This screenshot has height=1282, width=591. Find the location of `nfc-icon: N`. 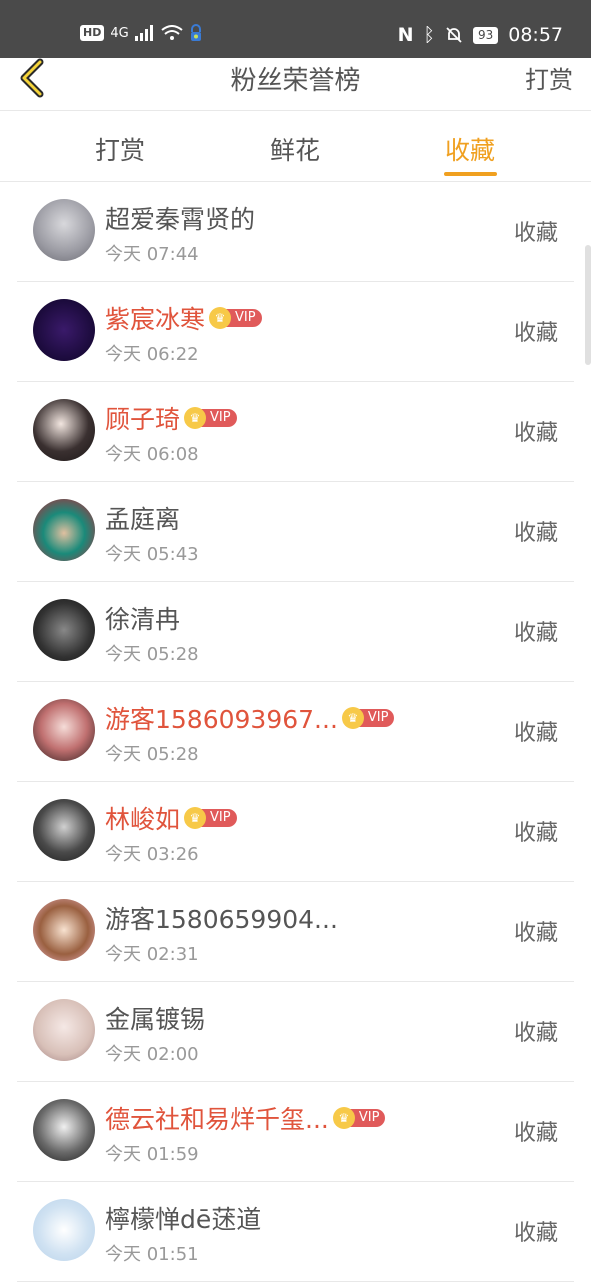

nfc-icon: N is located at coordinates (405, 35).